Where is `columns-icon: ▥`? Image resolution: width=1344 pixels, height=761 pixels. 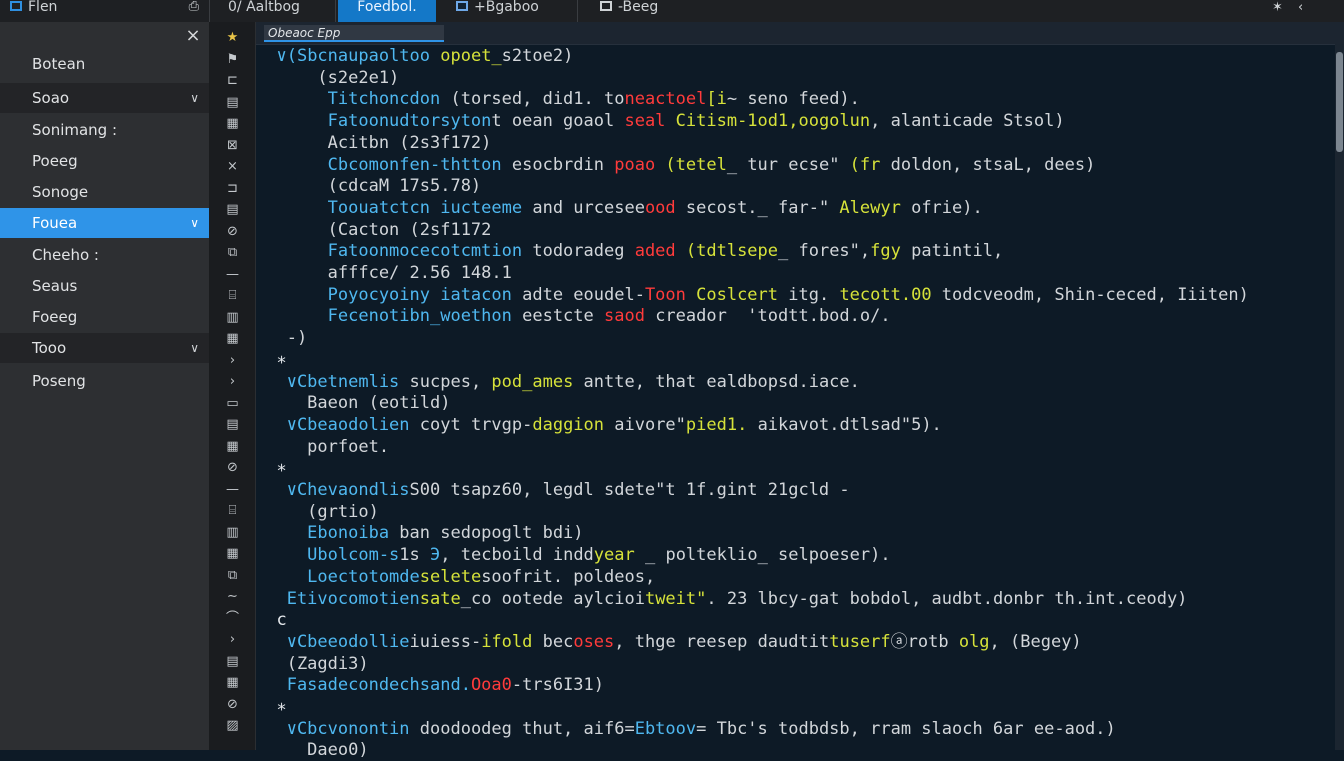 columns-icon: ▥ is located at coordinates (232, 318).